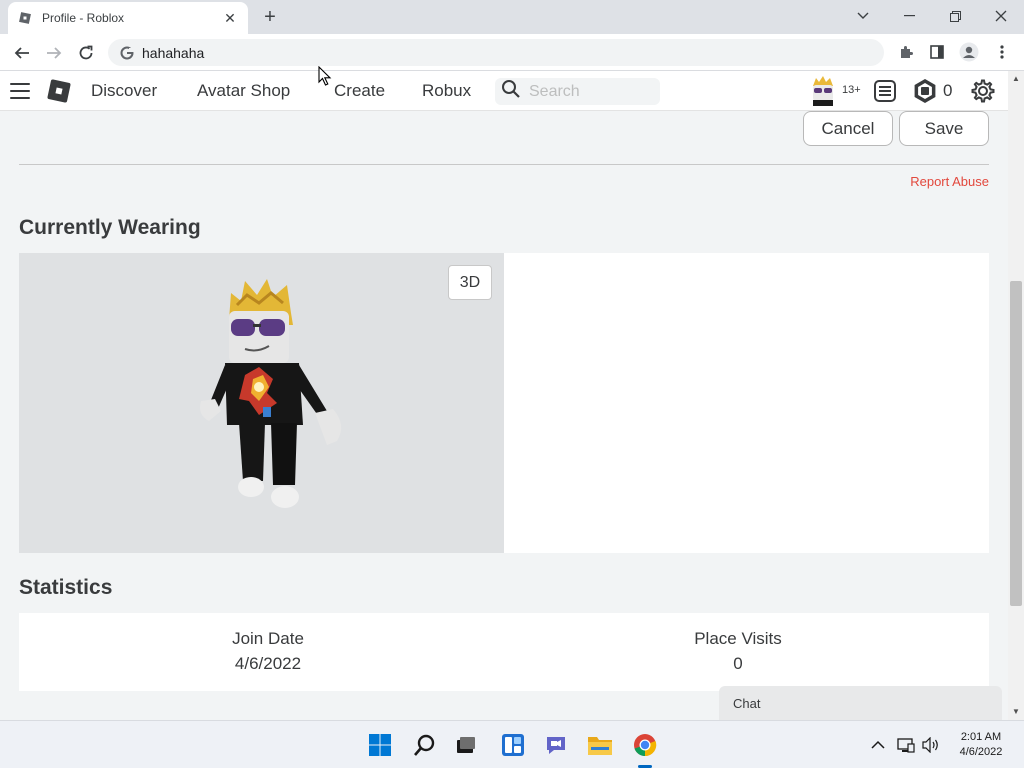 The height and width of the screenshot is (768, 1024). Describe the element at coordinates (446, 91) in the screenshot. I see `nav-robux: Robux` at that location.